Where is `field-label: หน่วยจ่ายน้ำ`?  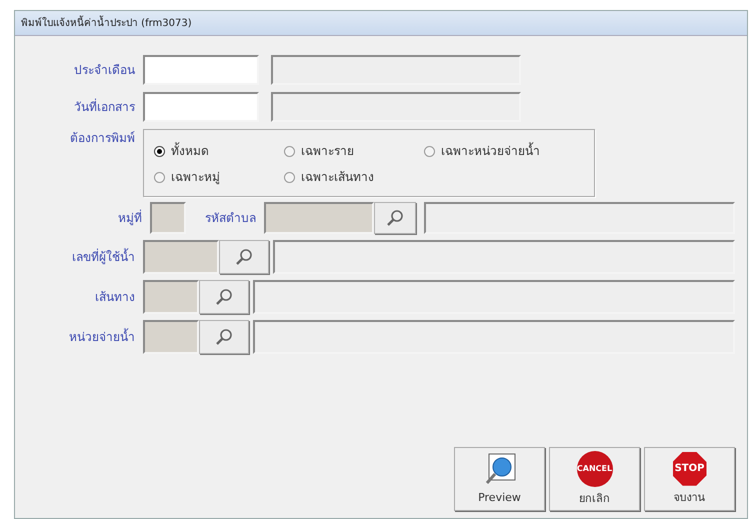 field-label: หน่วยจ่ายน้ำ is located at coordinates (102, 337).